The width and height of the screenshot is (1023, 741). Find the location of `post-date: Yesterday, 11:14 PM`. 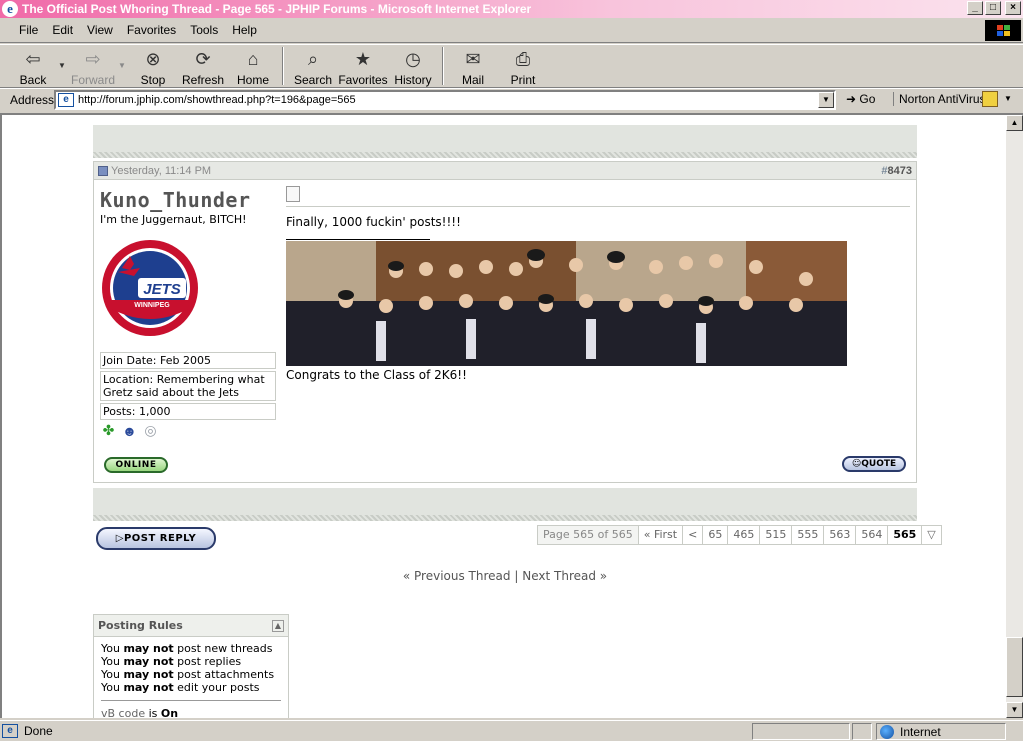

post-date: Yesterday, 11:14 PM is located at coordinates (161, 170).